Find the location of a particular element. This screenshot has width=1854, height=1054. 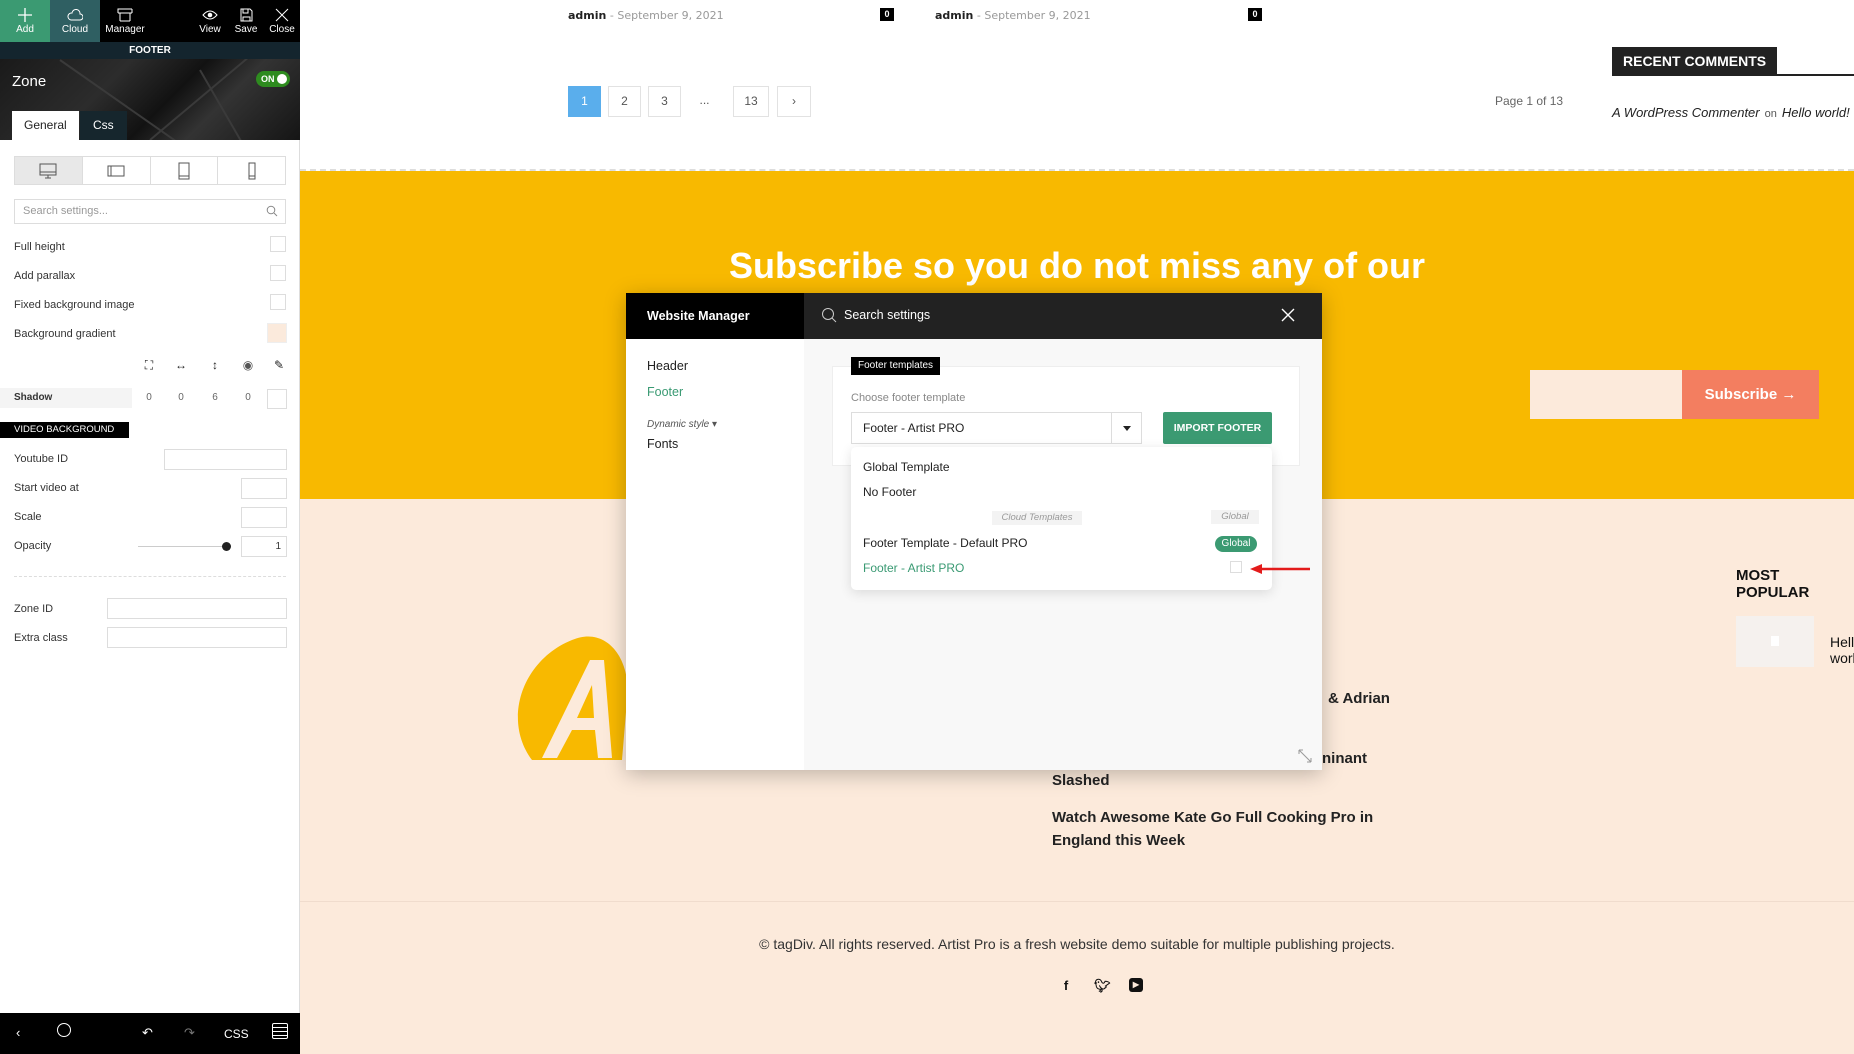

import-footer-button: IMPORT FOOTER is located at coordinates (1217, 428).